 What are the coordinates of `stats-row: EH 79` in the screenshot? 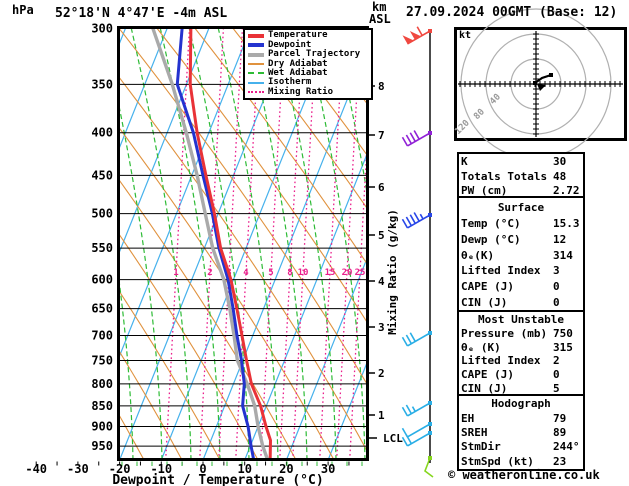 It's located at (521, 418).